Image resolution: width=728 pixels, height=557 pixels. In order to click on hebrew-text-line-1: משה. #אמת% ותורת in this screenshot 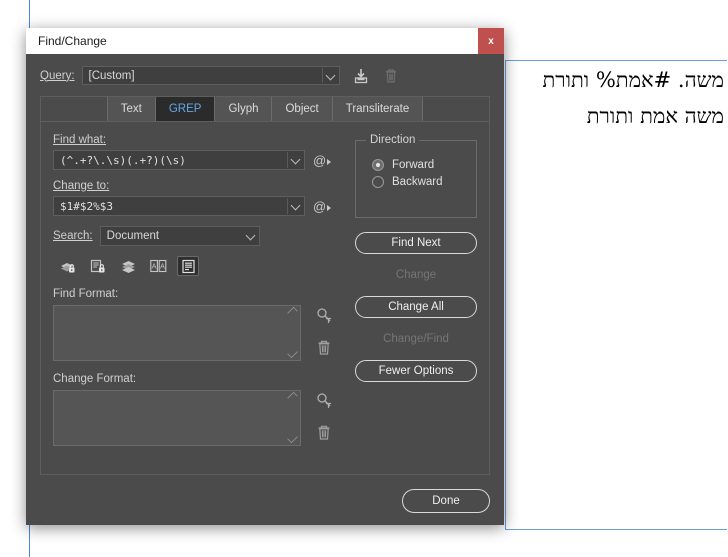, I will do `click(633, 80)`.